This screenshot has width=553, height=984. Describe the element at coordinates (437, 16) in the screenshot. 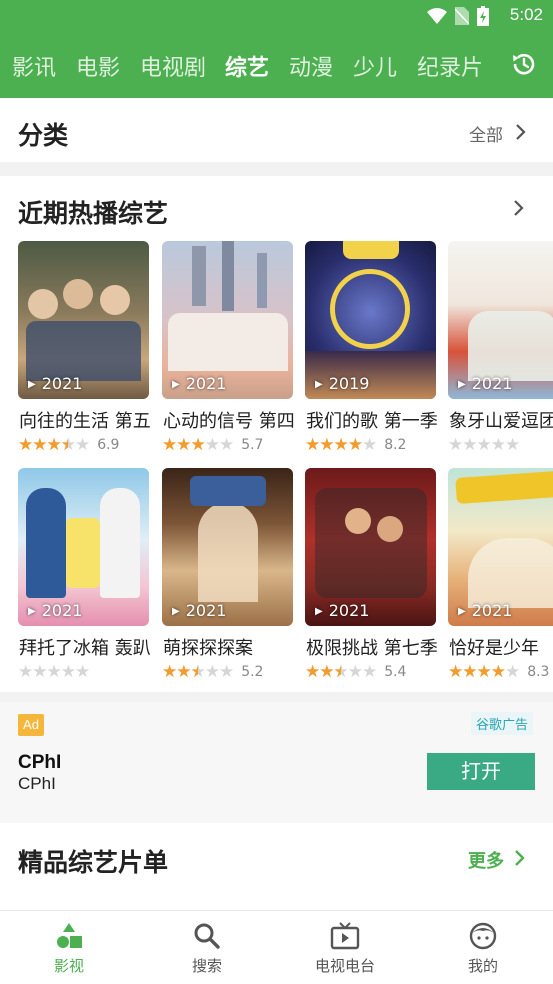

I see `wifi-icon` at that location.